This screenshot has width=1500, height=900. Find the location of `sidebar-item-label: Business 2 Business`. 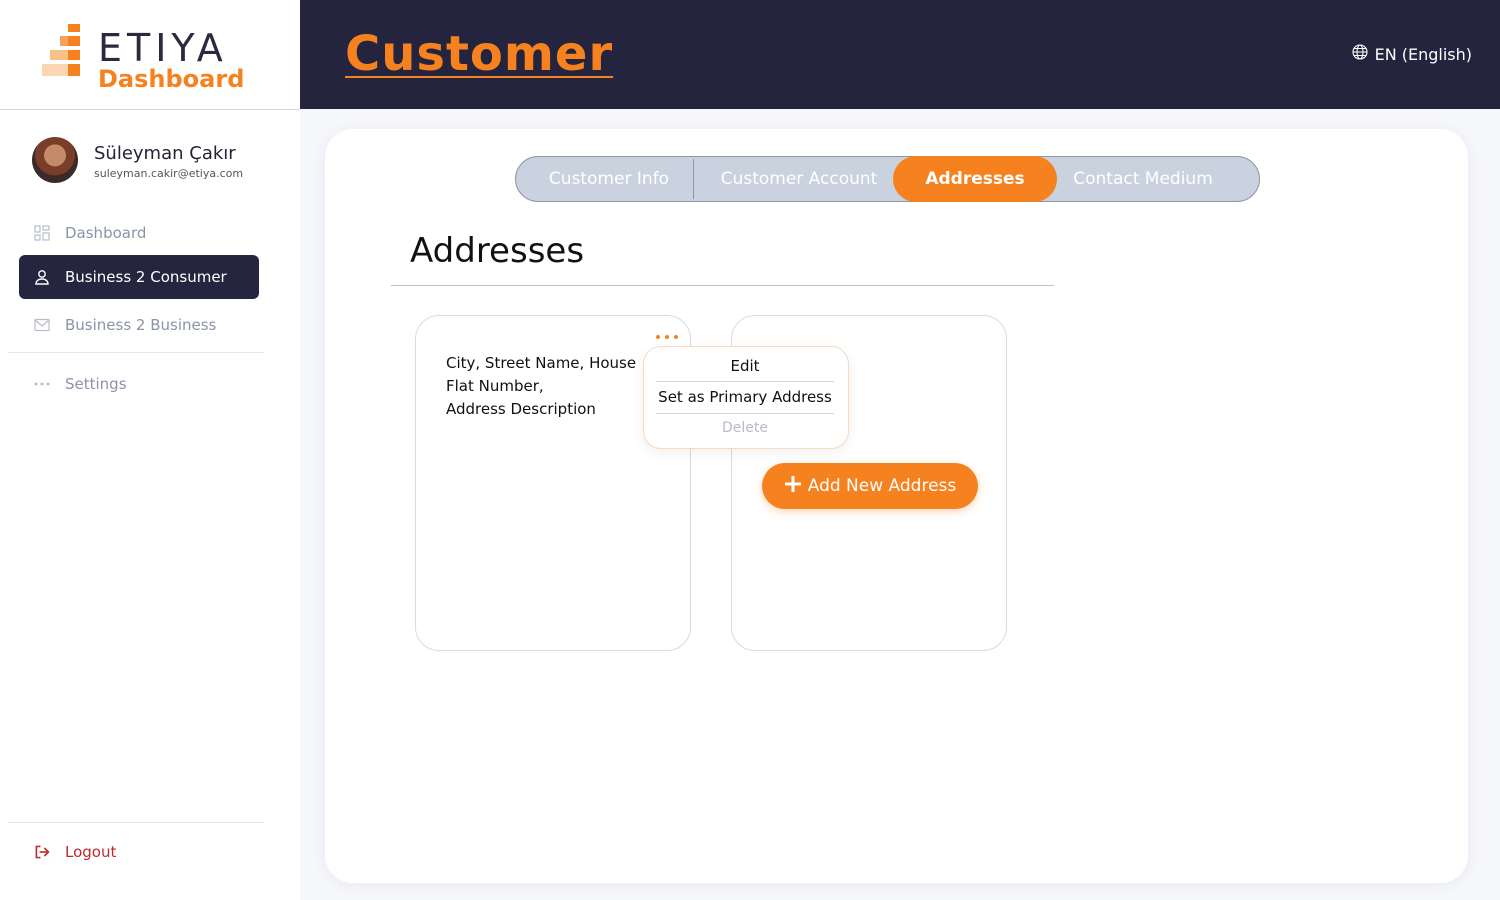

sidebar-item-label: Business 2 Business is located at coordinates (141, 325).